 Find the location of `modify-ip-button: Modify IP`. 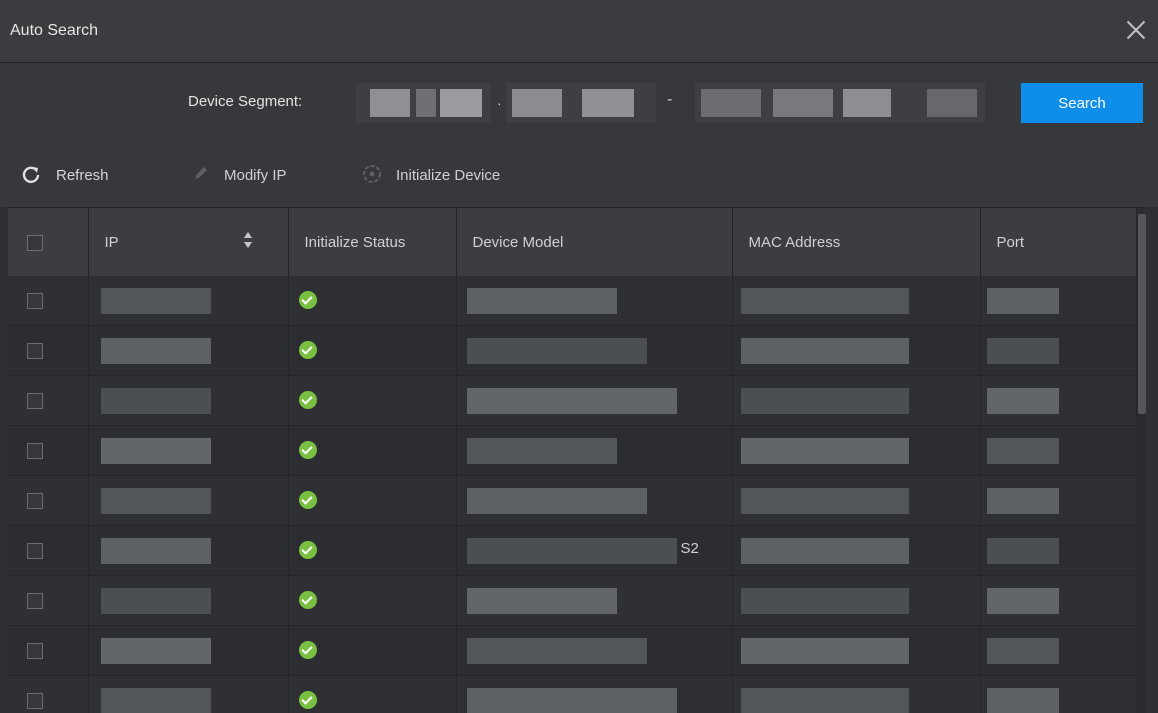

modify-ip-button: Modify IP is located at coordinates (239, 175).